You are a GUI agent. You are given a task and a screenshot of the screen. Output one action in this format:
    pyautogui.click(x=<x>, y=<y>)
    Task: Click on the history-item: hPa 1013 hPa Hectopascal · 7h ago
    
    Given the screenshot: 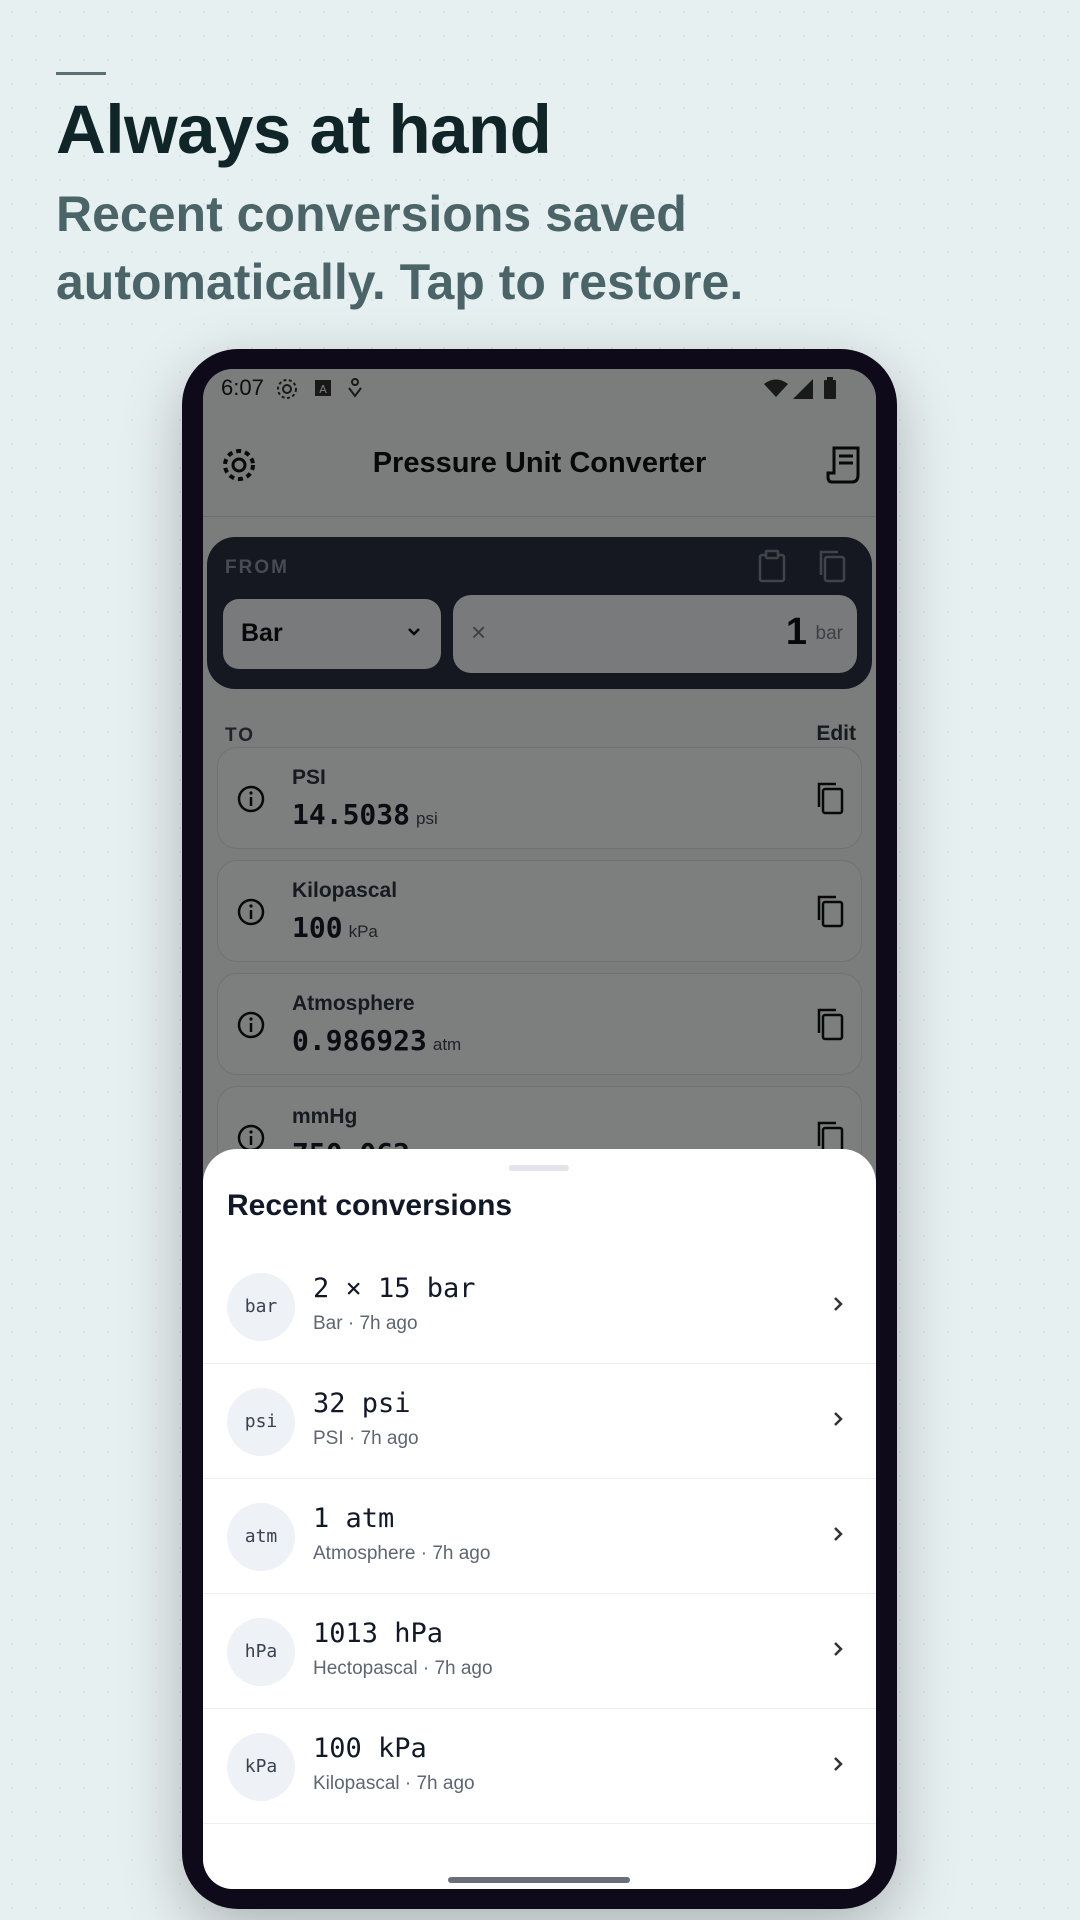 What is the action you would take?
    pyautogui.click(x=539, y=1651)
    